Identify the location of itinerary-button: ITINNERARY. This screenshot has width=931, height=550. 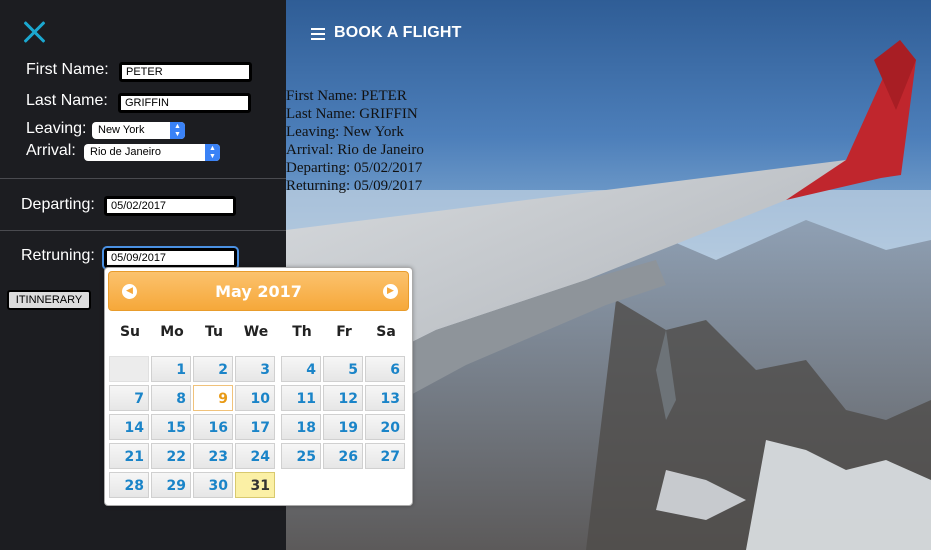
(49, 300).